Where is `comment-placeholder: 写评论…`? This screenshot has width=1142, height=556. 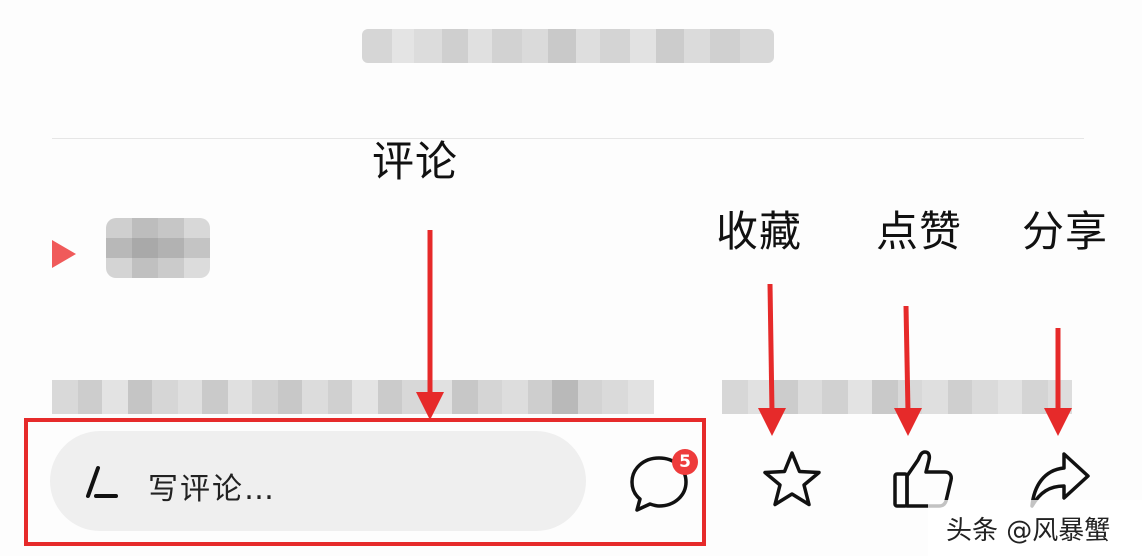 comment-placeholder: 写评论… is located at coordinates (212, 489).